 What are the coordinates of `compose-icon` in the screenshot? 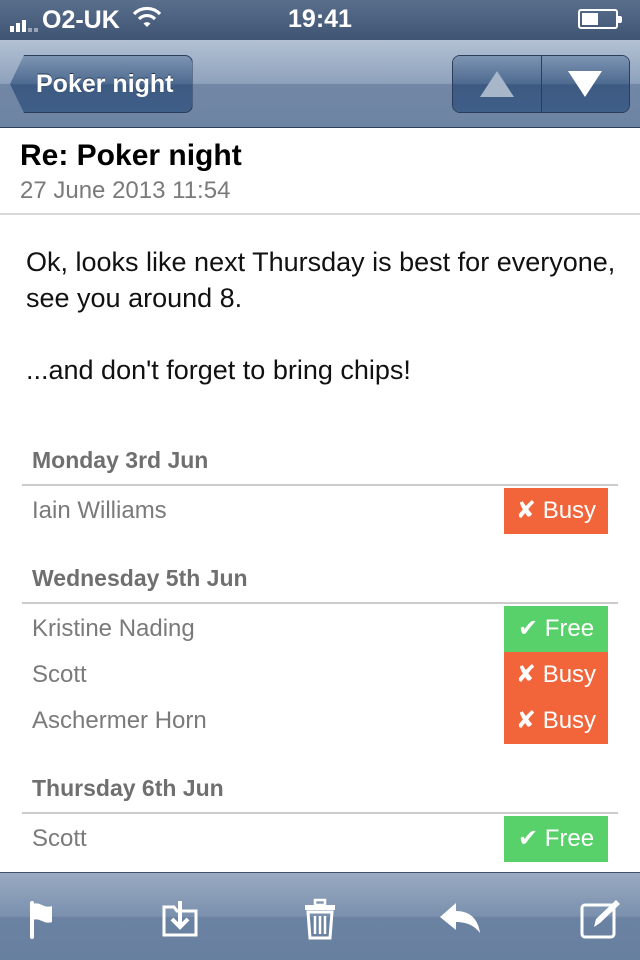 It's located at (600, 919).